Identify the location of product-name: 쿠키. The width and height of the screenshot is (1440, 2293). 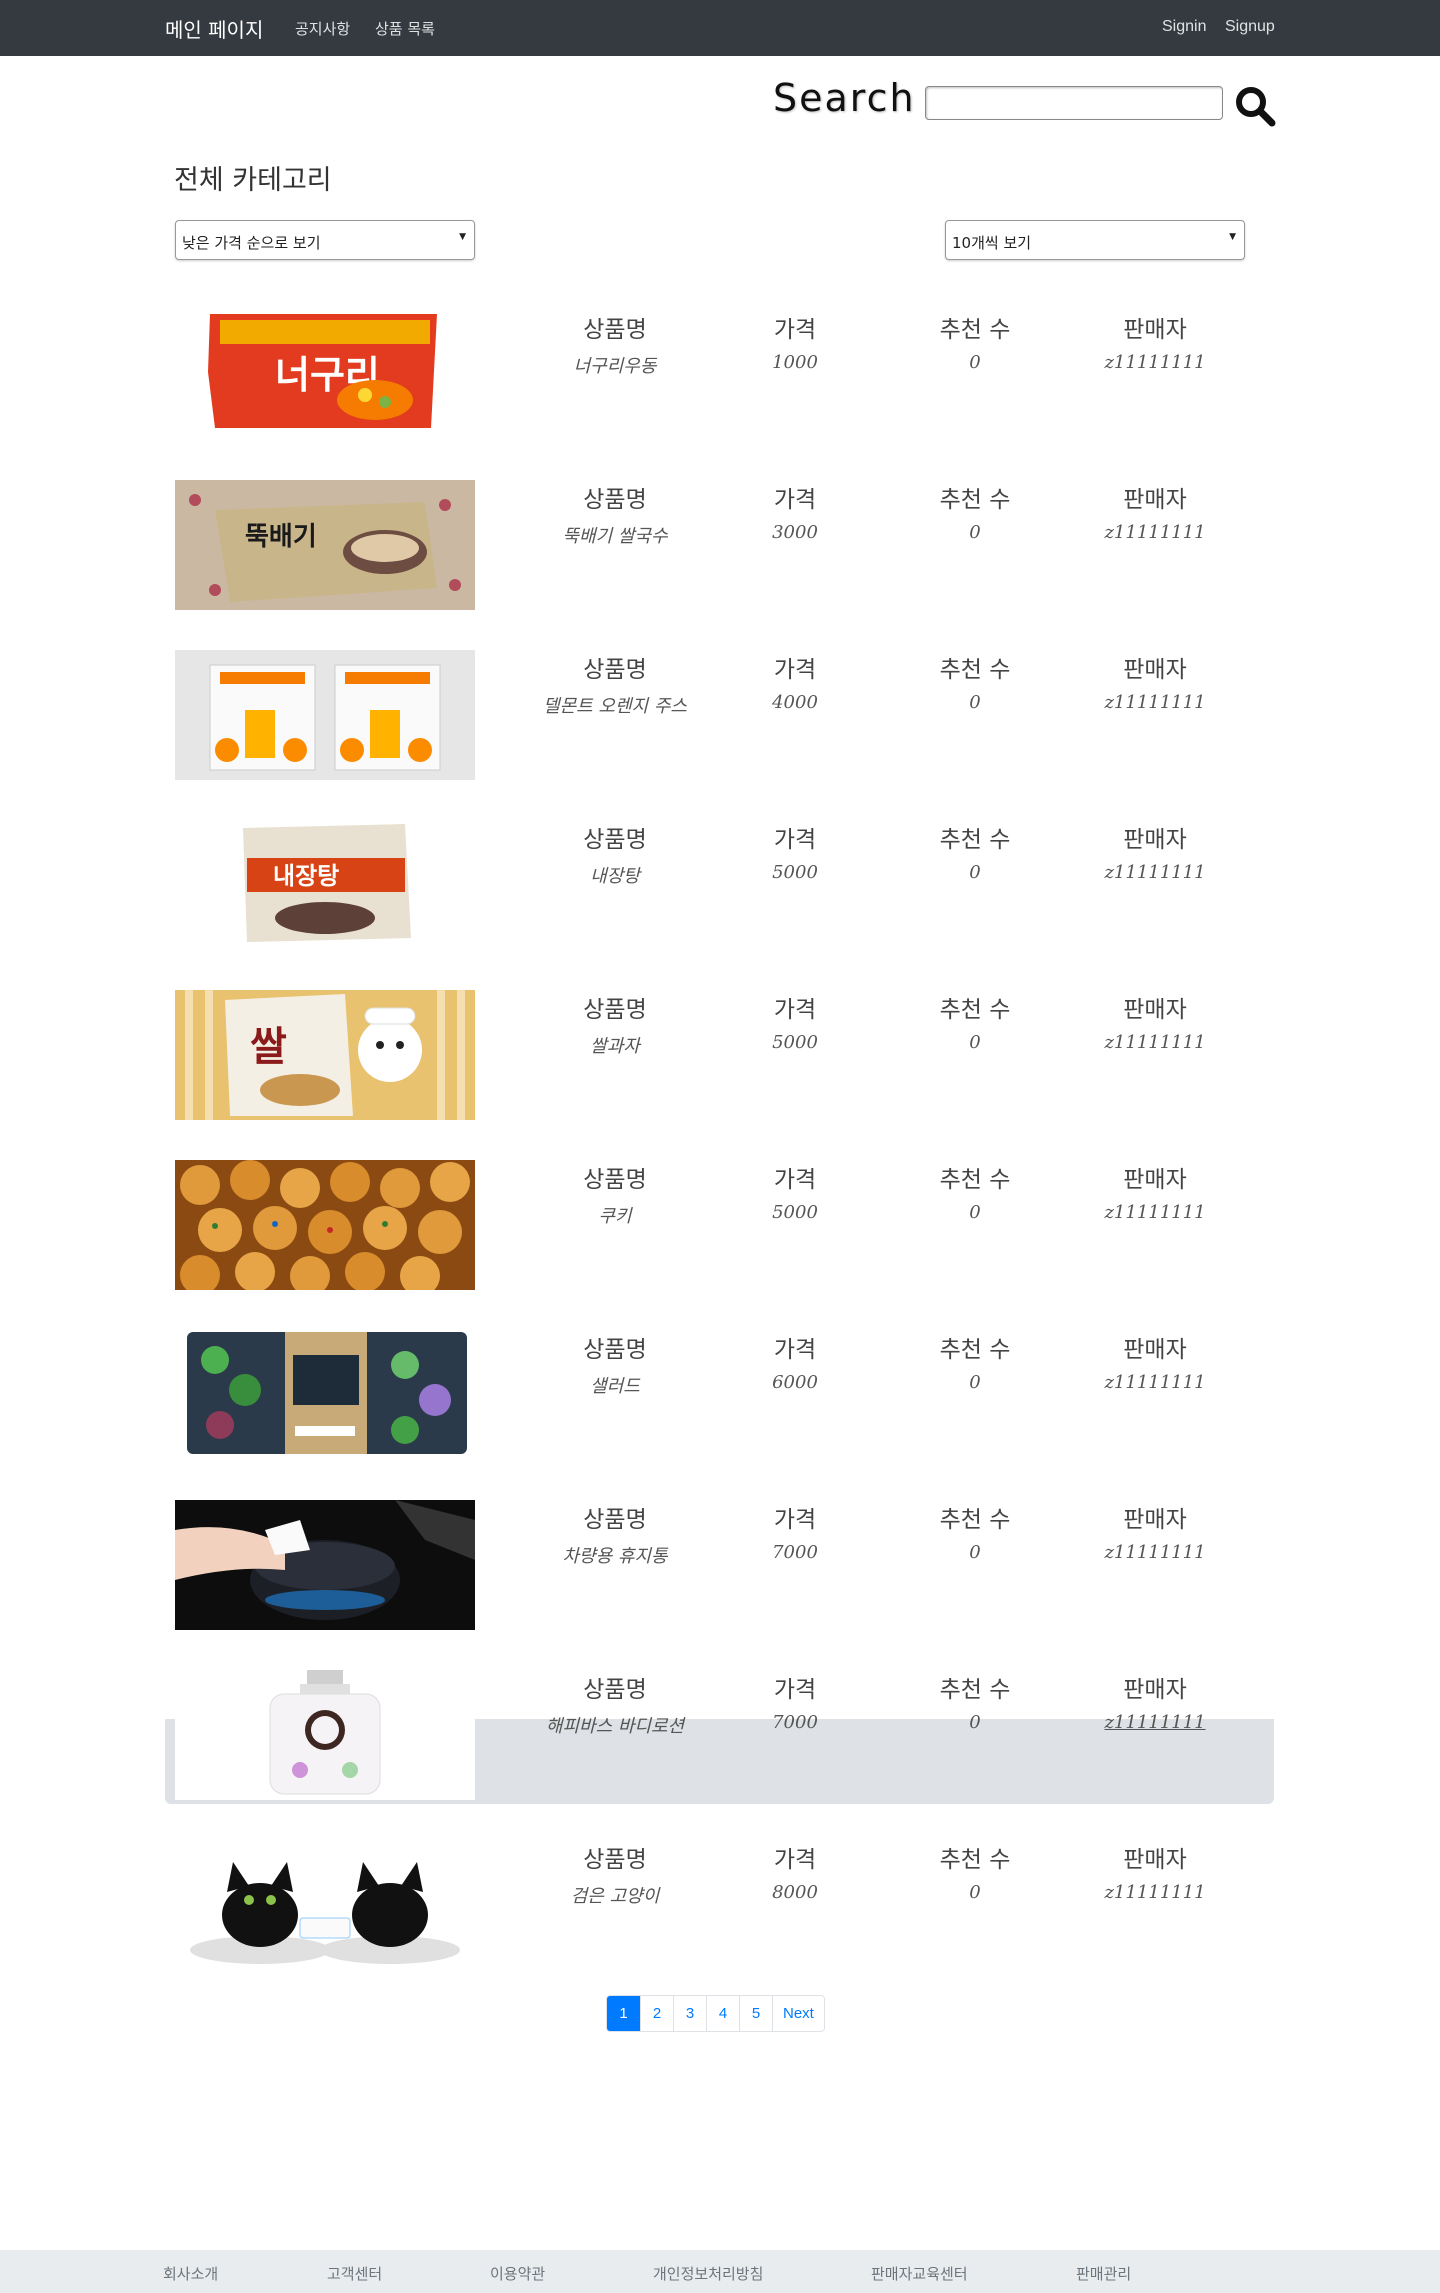
(615, 1216).